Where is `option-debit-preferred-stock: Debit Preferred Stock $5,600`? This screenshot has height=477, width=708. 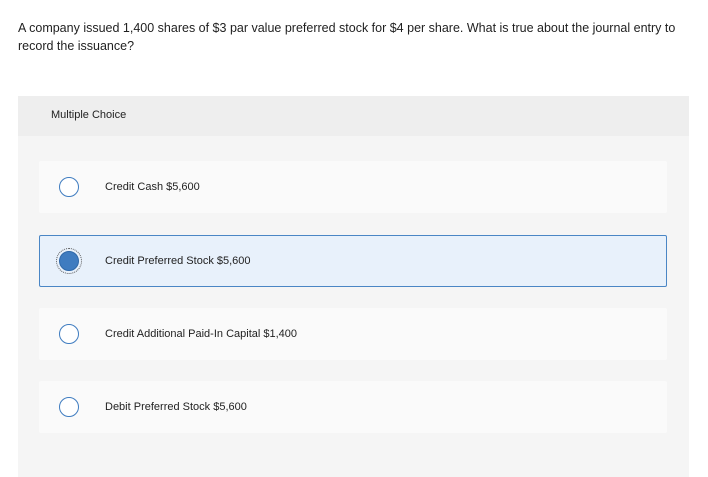
option-debit-preferred-stock: Debit Preferred Stock $5,600 is located at coordinates (353, 407).